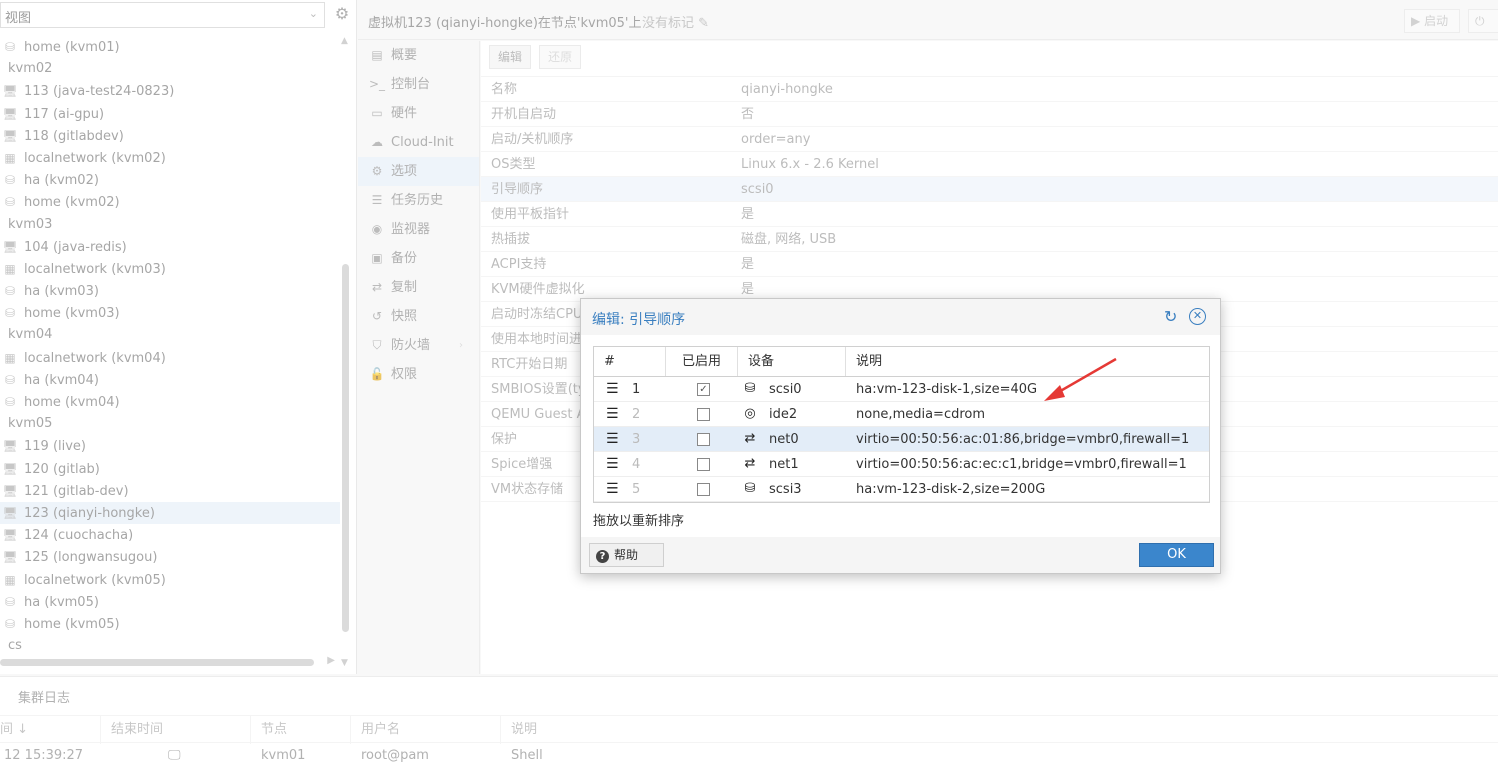 The width and height of the screenshot is (1498, 765). What do you see at coordinates (783, 414) in the screenshot?
I see `boot-device-name: ide2` at bounding box center [783, 414].